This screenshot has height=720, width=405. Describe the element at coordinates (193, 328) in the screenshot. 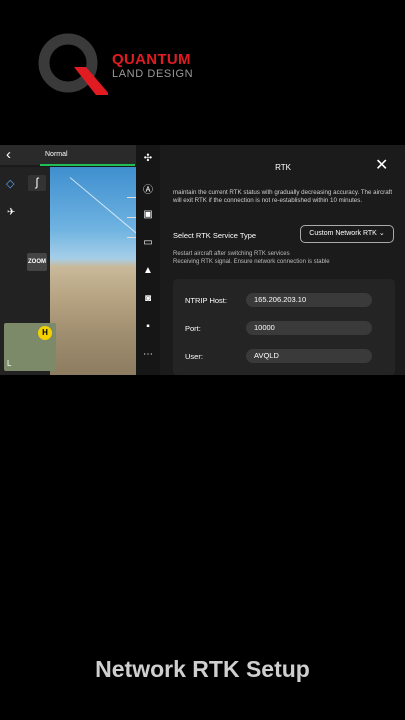

I see `port-label: Port:` at that location.